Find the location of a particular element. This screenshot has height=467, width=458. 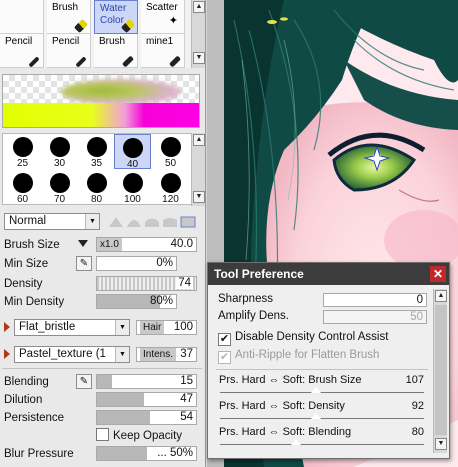

blending-slider: 15 is located at coordinates (146, 381).